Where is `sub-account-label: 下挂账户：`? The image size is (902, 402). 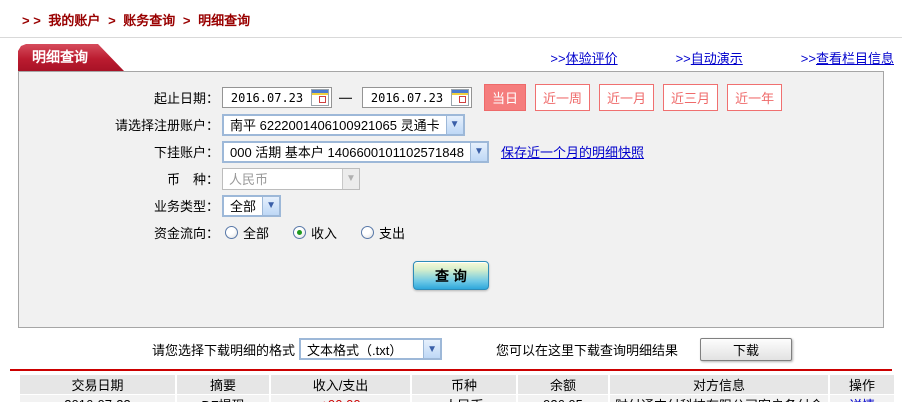
sub-account-label: 下挂账户： is located at coordinates (186, 152).